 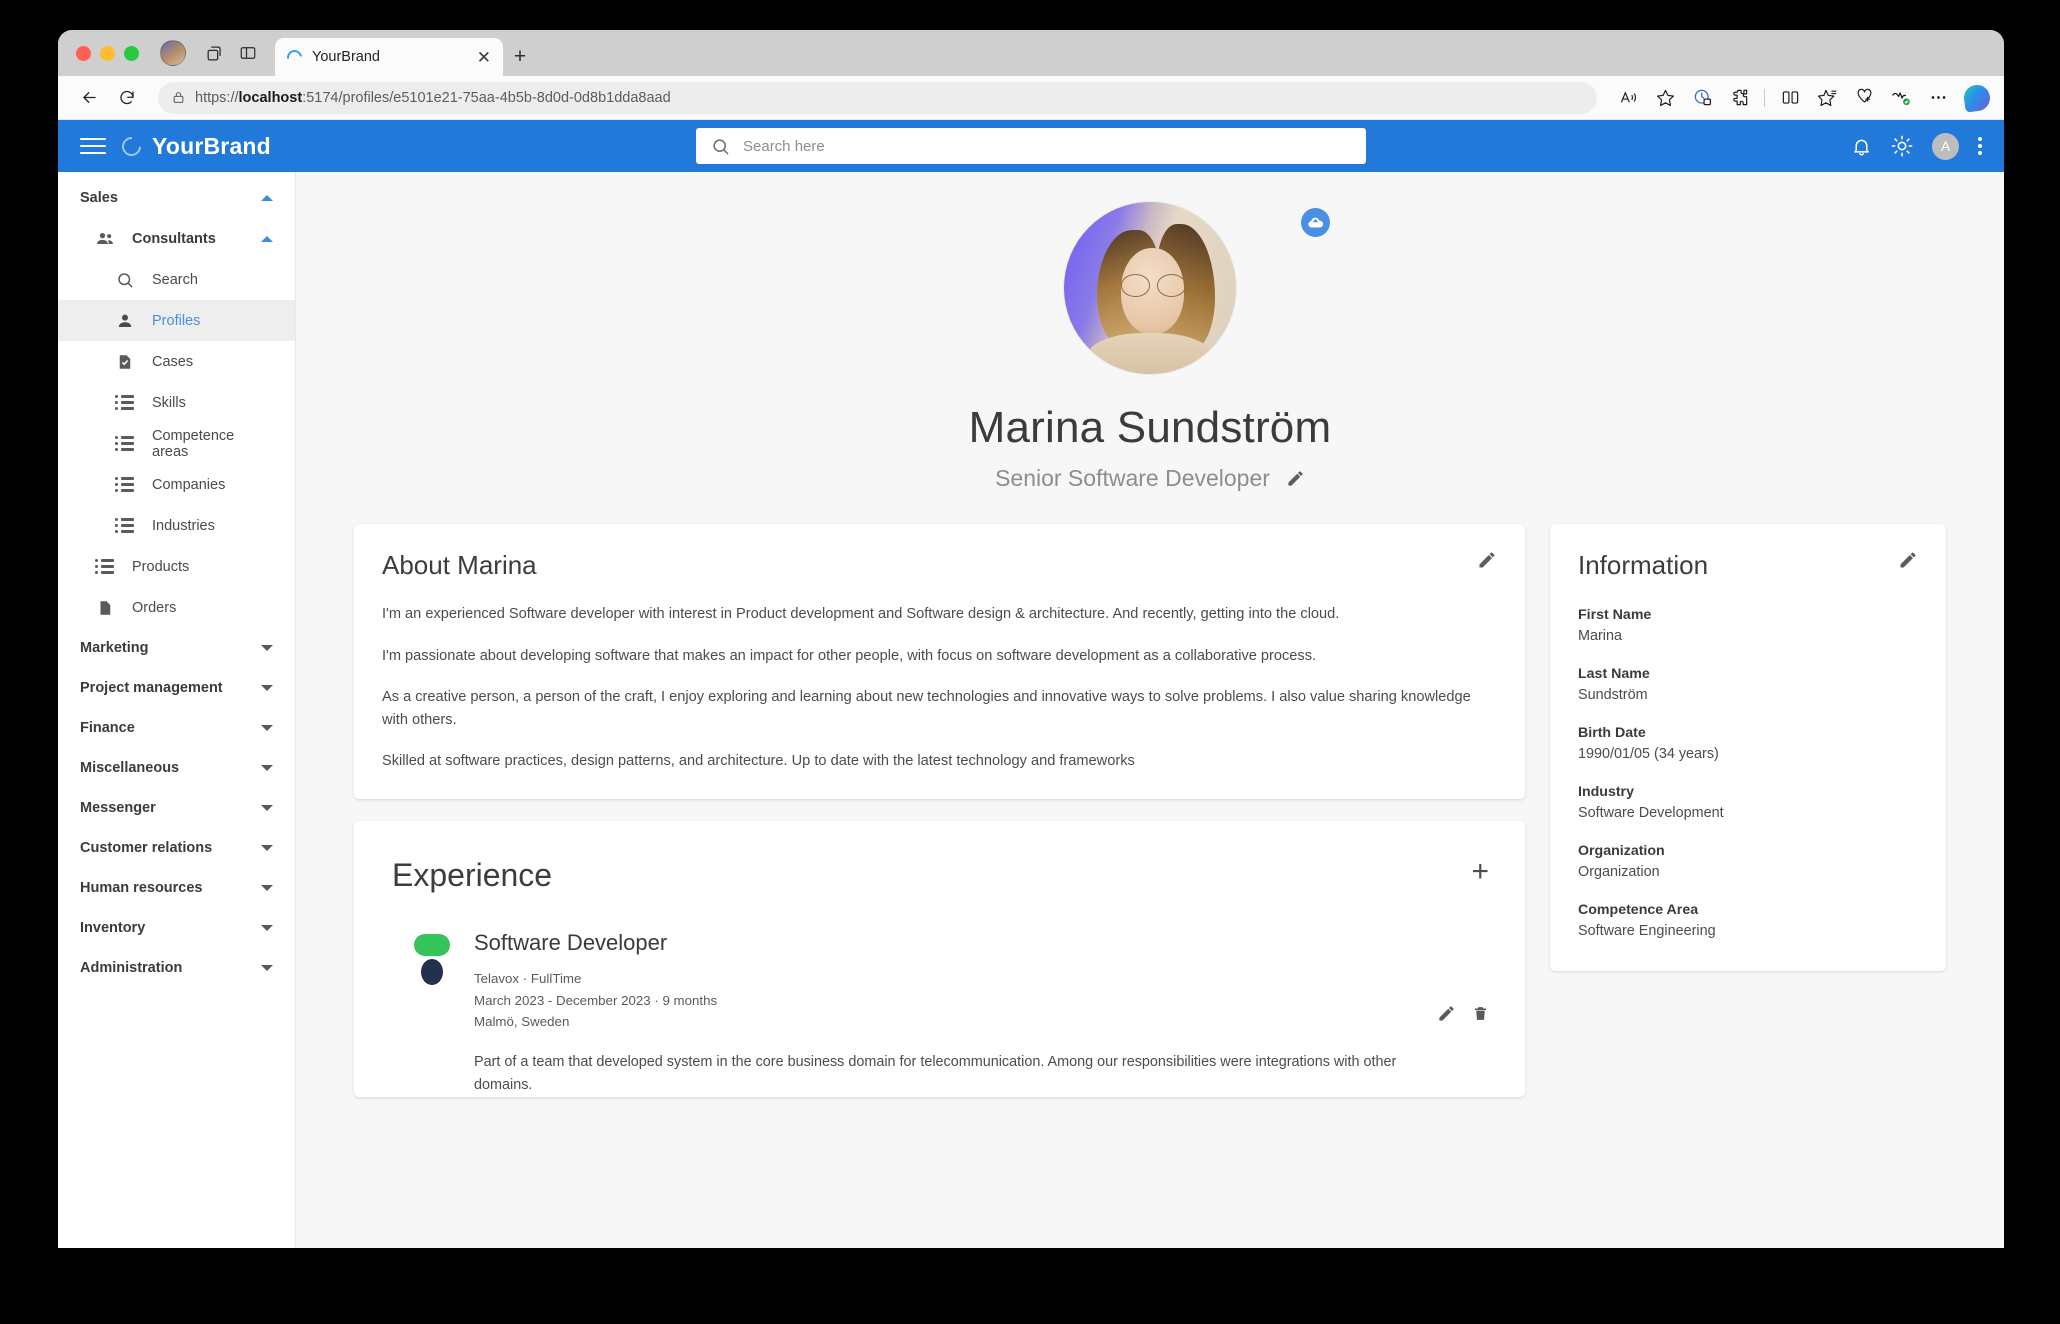 I want to click on browser-tab: YourBrand ✕, so click(x=389, y=57).